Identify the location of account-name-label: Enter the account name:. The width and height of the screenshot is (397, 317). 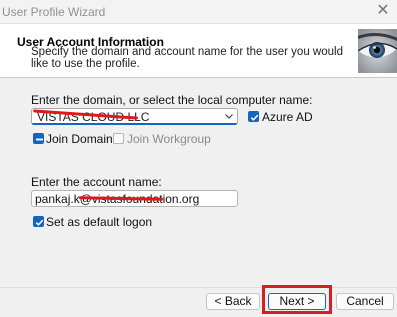
(96, 182).